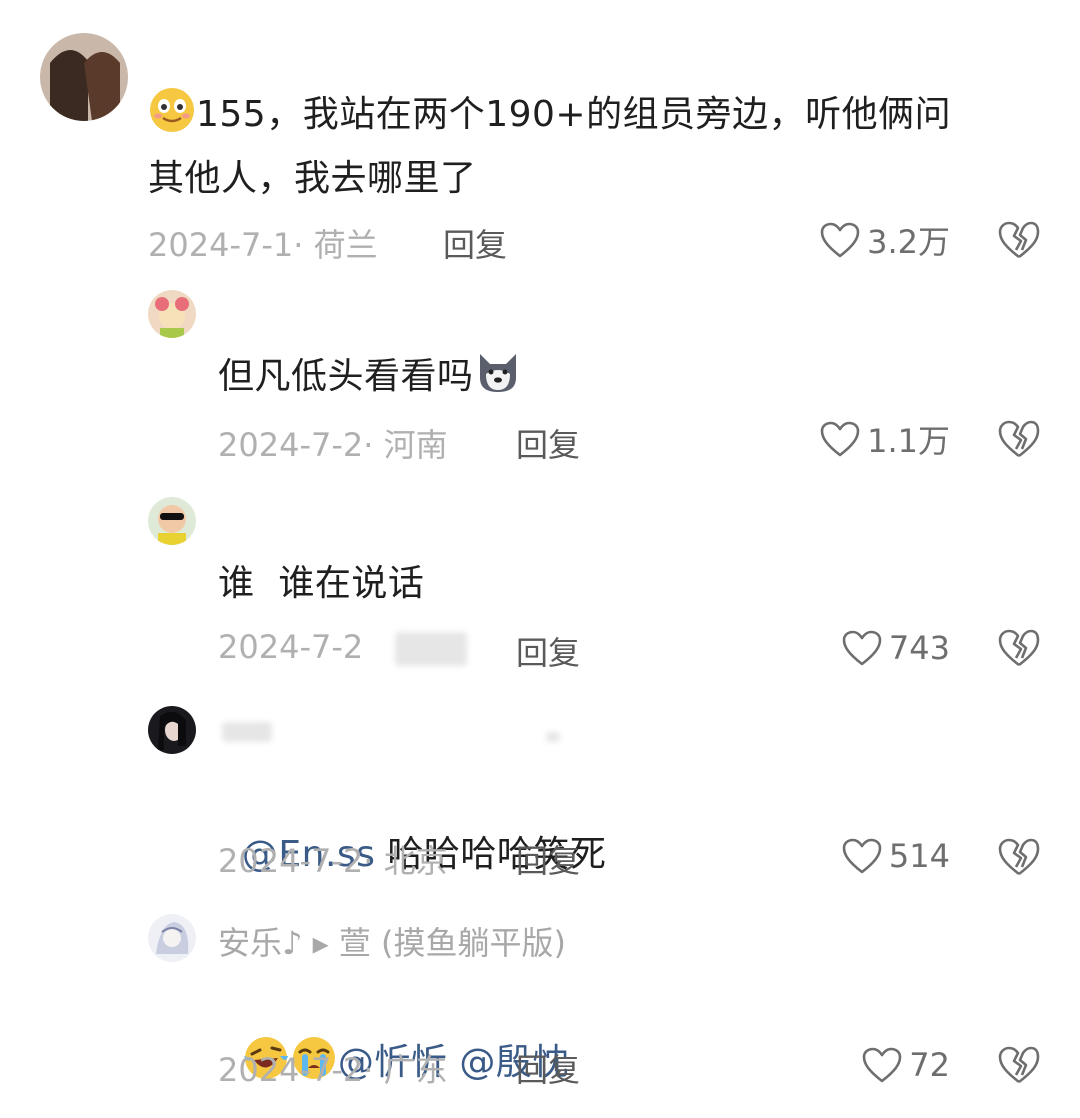 This screenshot has height=1118, width=1080. Describe the element at coordinates (498, 382) in the screenshot. I see `husky-dog-icon` at that location.